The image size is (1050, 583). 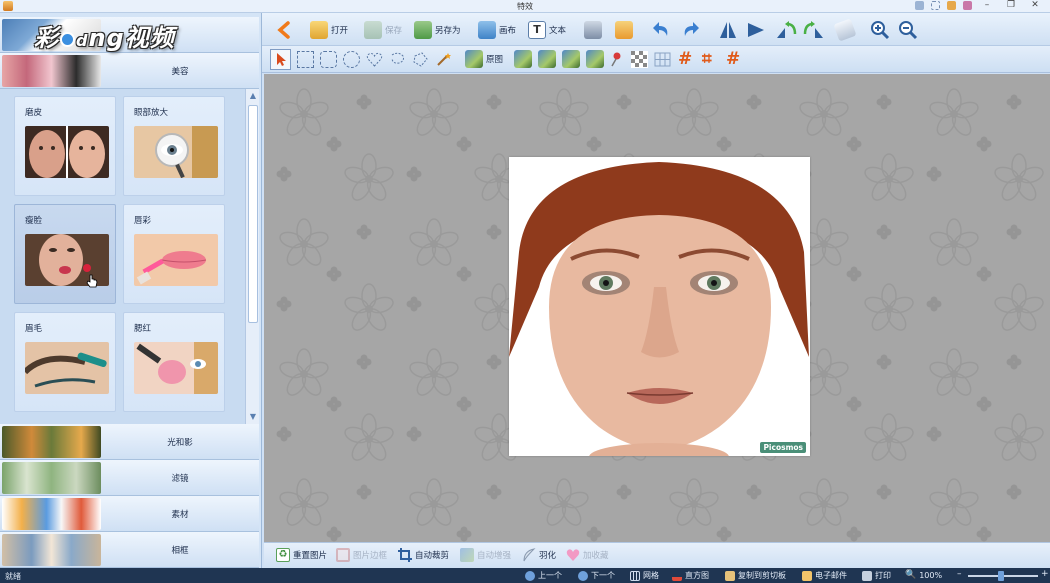 What do you see at coordinates (1045, 574) in the screenshot?
I see `zoom-plus-button: +` at bounding box center [1045, 574].